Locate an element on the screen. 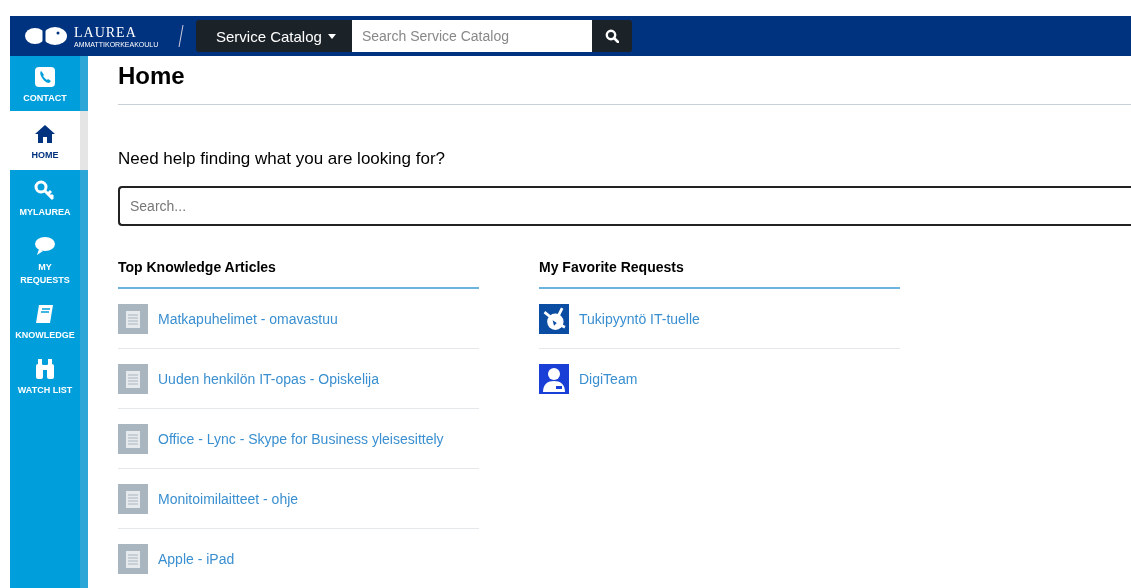 Image resolution: width=1131 pixels, height=588 pixels. search-button is located at coordinates (611, 36).